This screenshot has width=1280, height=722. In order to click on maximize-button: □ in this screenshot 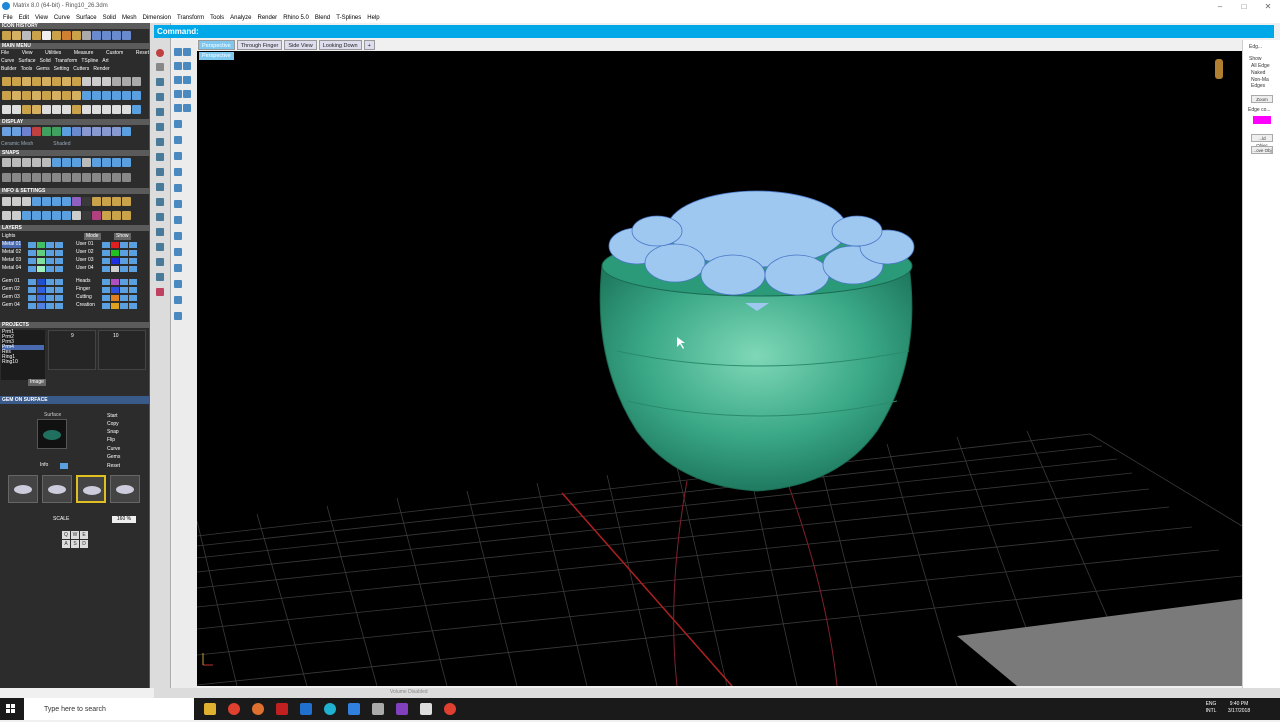, I will do `click(1244, 6)`.